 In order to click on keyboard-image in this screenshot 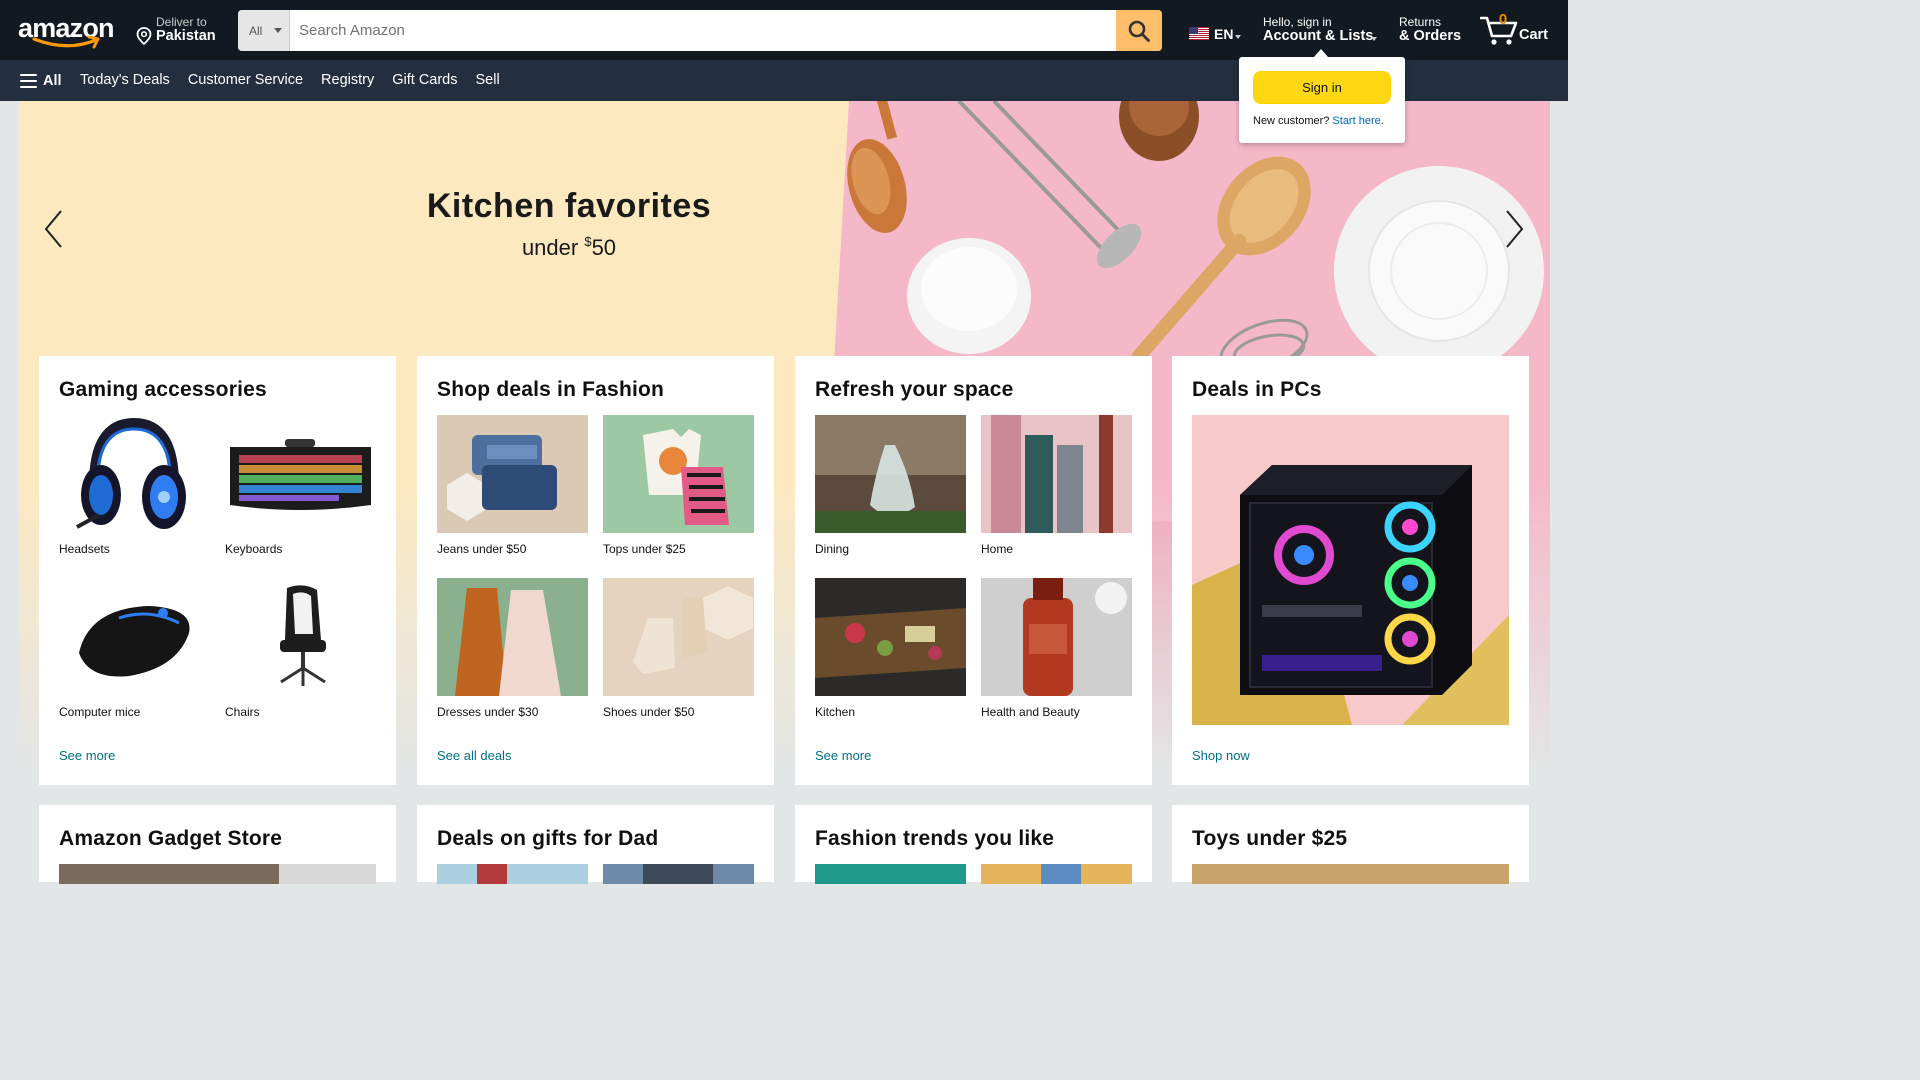, I will do `click(300, 474)`.